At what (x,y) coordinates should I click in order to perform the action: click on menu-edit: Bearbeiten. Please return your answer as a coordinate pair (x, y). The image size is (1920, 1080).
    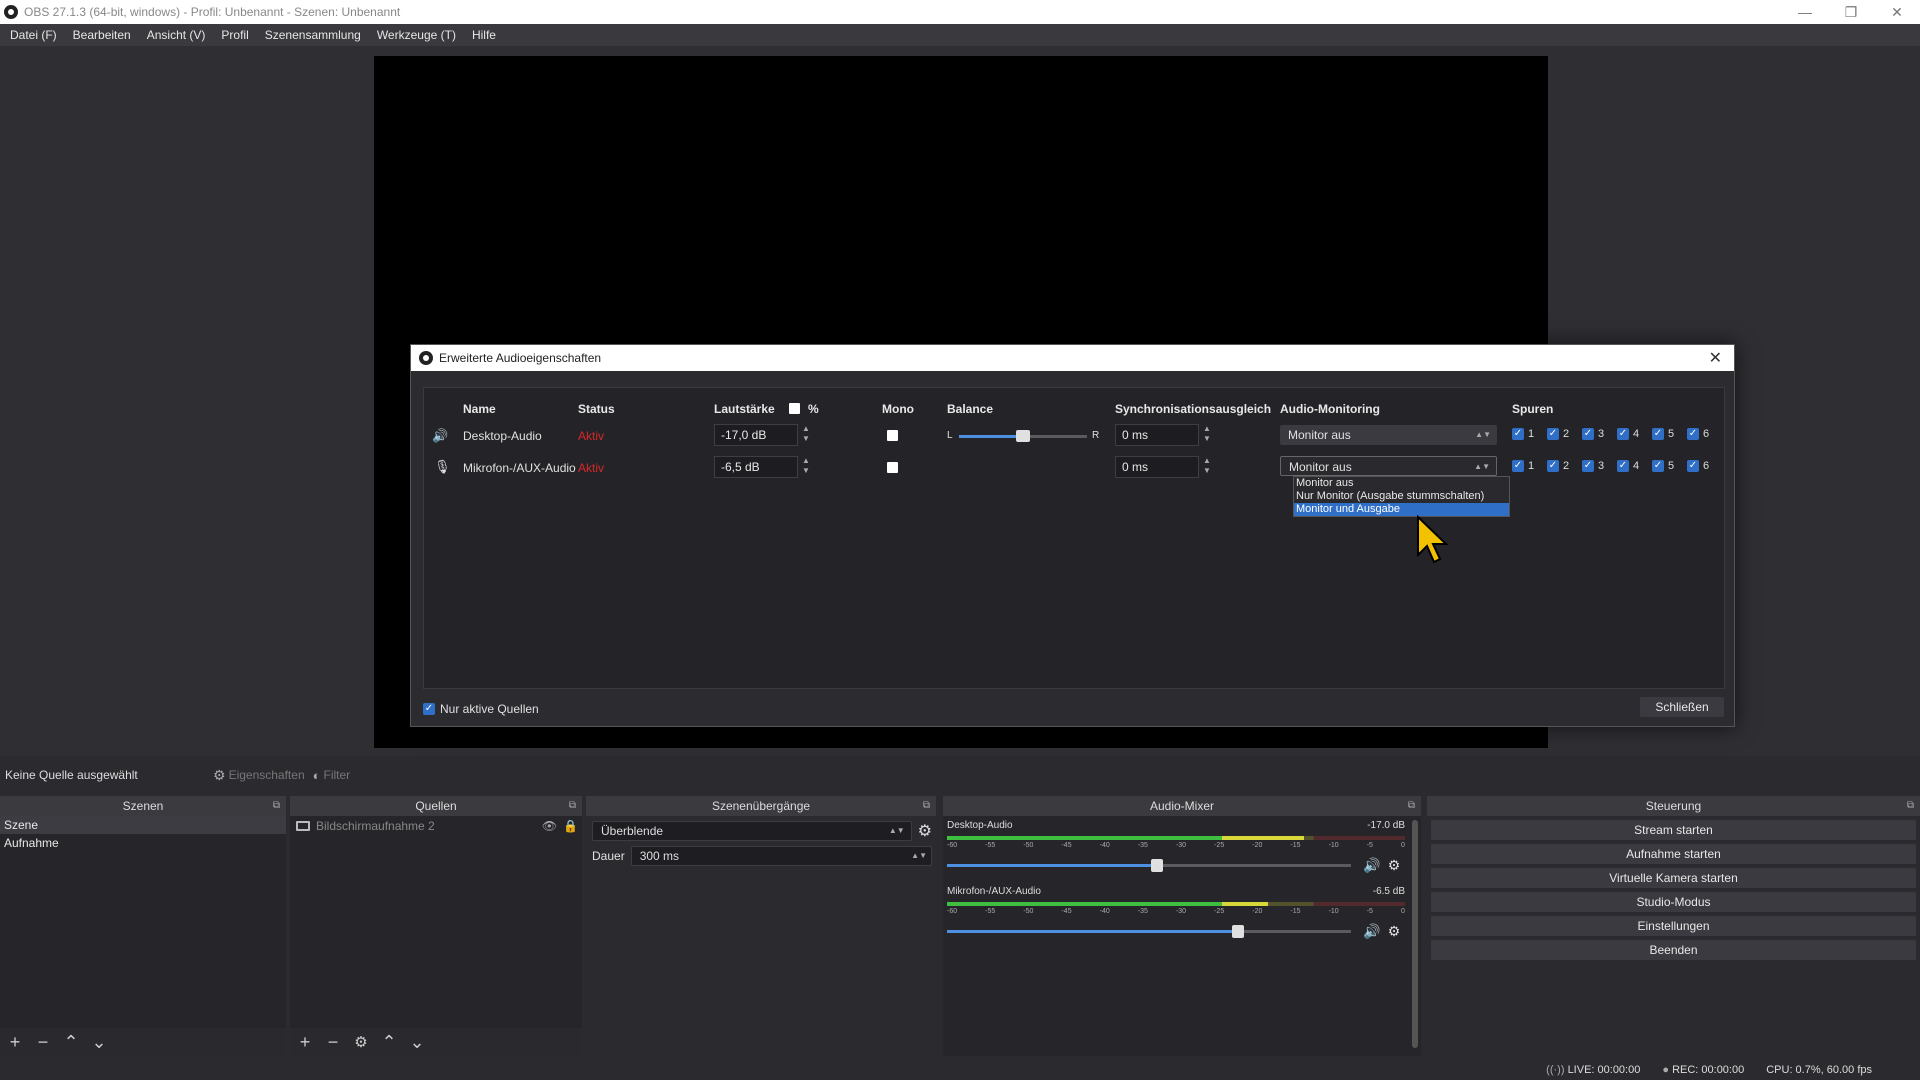
    Looking at the image, I should click on (102, 35).